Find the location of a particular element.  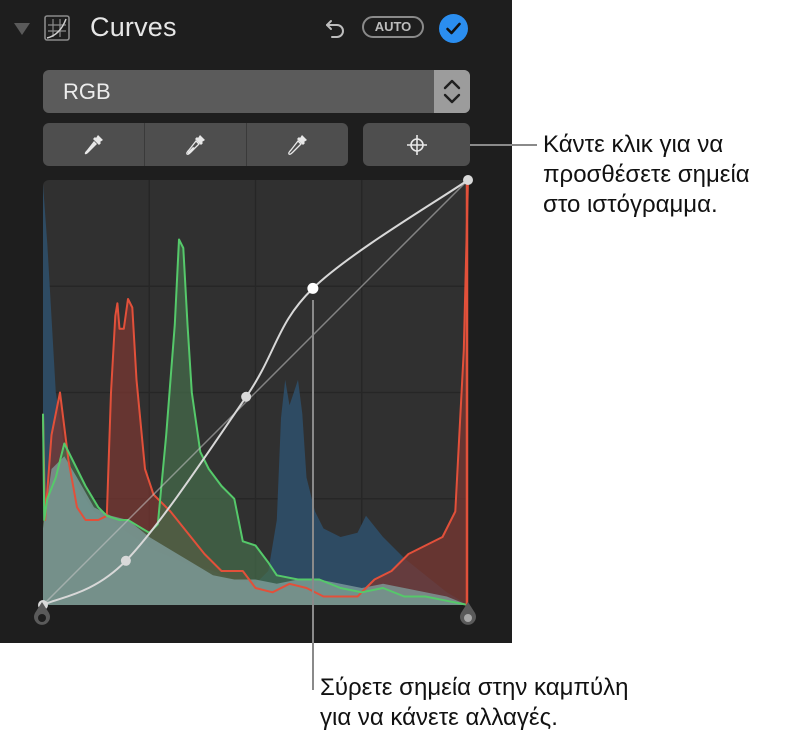

white-point-handle is located at coordinates (468, 614).